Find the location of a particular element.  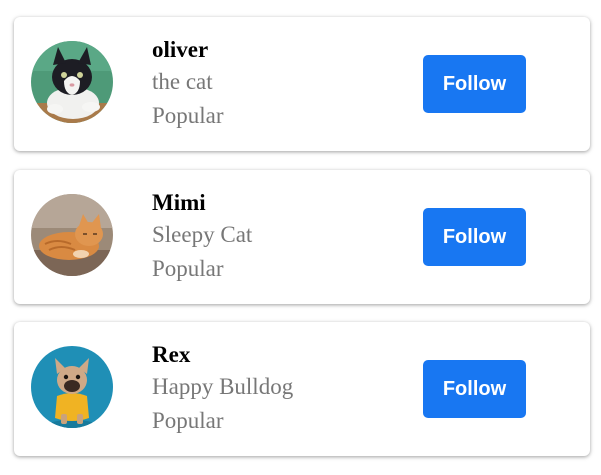

profile-info: Rex Happy Bulldog Popular is located at coordinates (222, 389).